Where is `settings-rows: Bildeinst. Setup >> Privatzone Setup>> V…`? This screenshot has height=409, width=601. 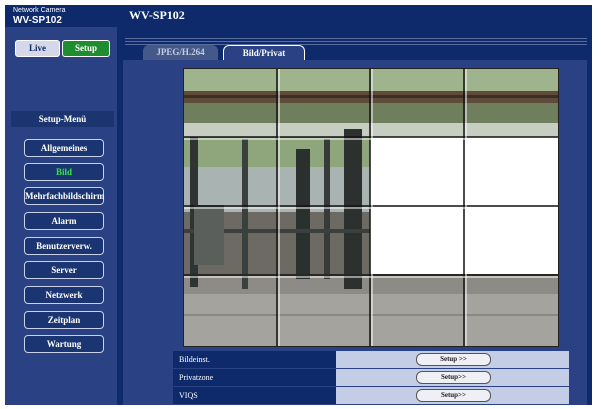 settings-rows: Bildeinst. Setup >> Privatzone Setup>> V… is located at coordinates (371, 378).